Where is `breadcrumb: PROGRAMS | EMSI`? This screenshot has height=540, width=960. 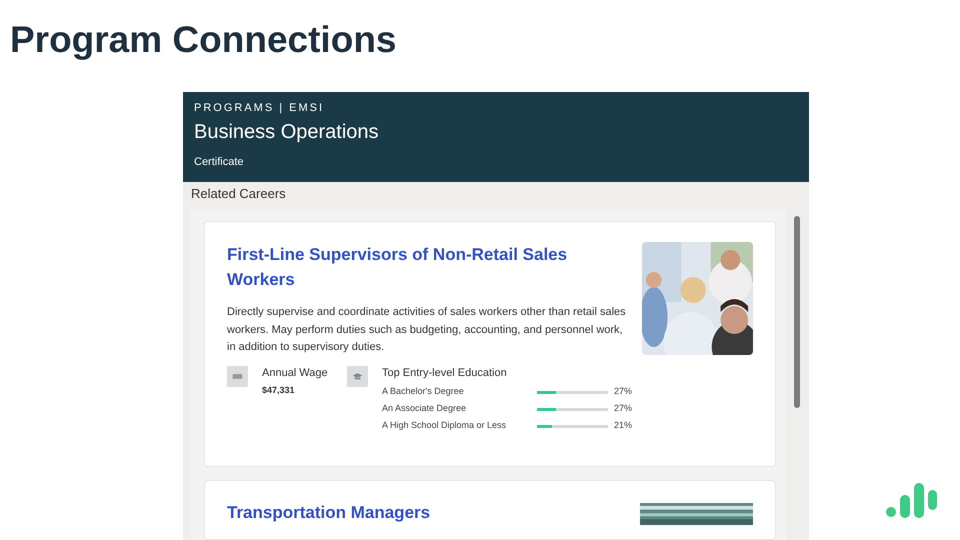 breadcrumb: PROGRAMS | EMSI is located at coordinates (260, 108).